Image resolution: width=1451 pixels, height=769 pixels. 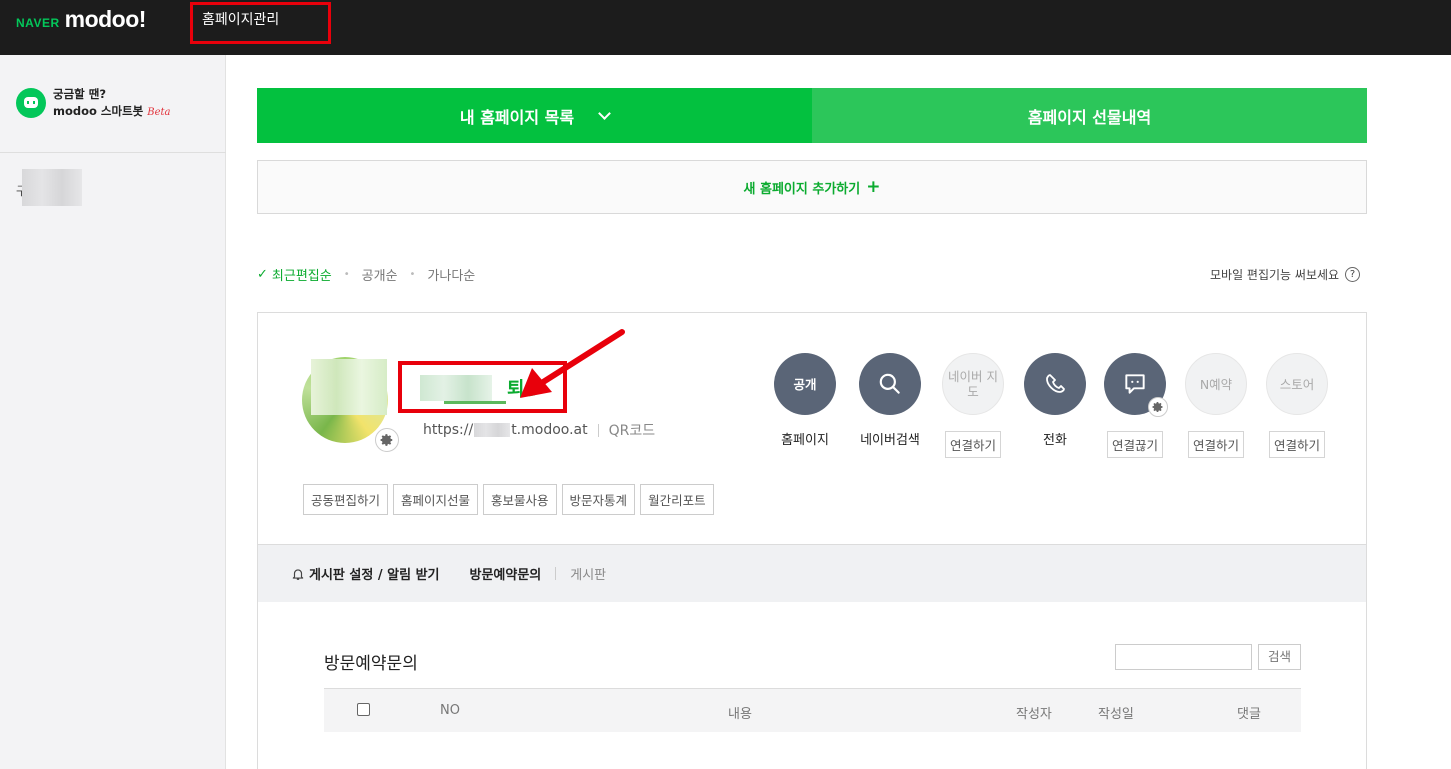 I want to click on column-author: 작성자, so click(x=1034, y=714).